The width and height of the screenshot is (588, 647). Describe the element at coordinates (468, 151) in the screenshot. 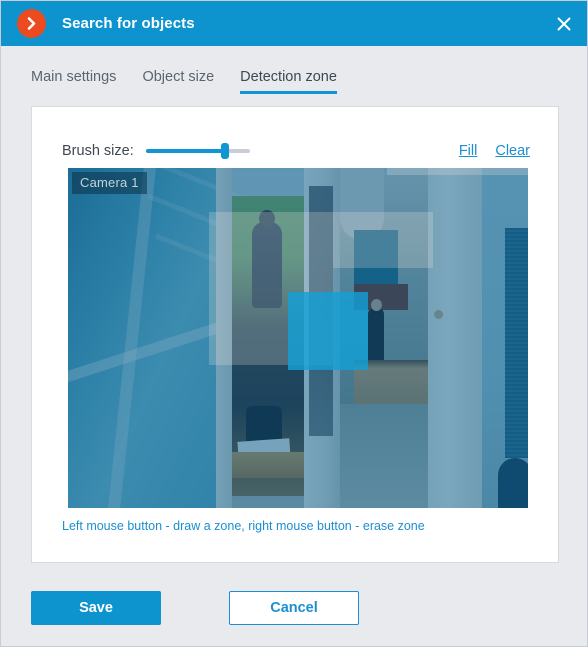

I see `fill-link: Fill` at that location.